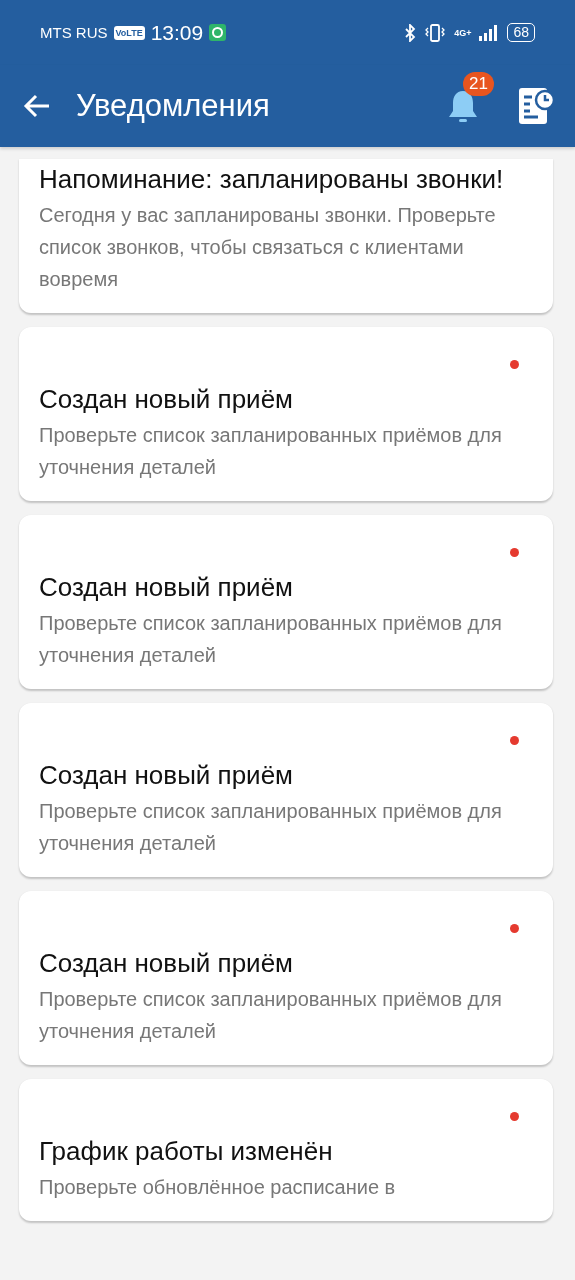  Describe the element at coordinates (435, 32) in the screenshot. I see `vibrate-icon` at that location.